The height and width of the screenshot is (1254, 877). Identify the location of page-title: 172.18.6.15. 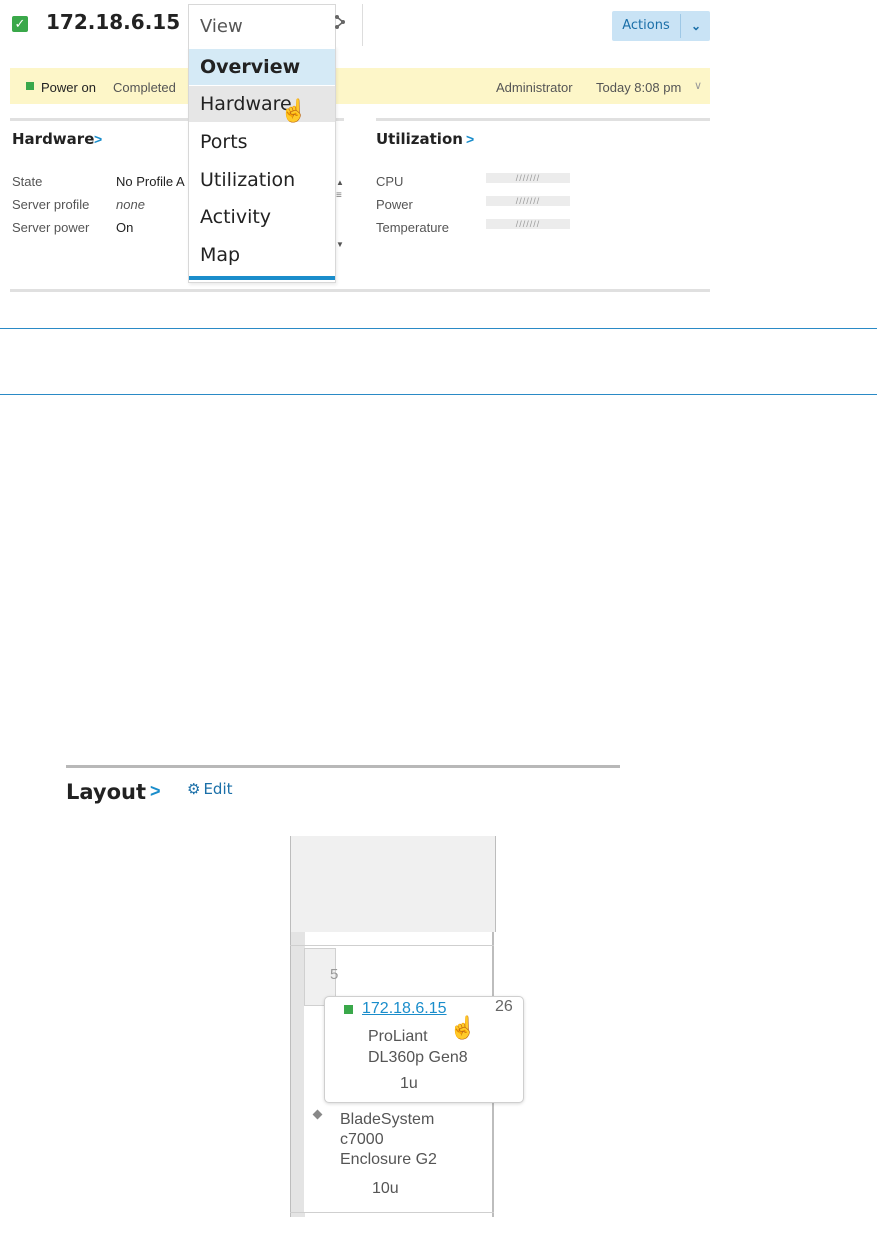
(113, 22).